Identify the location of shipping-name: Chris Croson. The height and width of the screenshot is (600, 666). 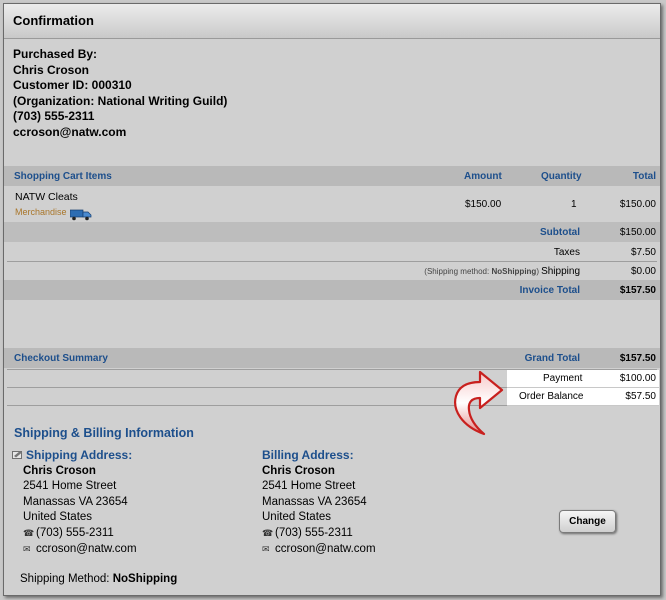
(59, 470).